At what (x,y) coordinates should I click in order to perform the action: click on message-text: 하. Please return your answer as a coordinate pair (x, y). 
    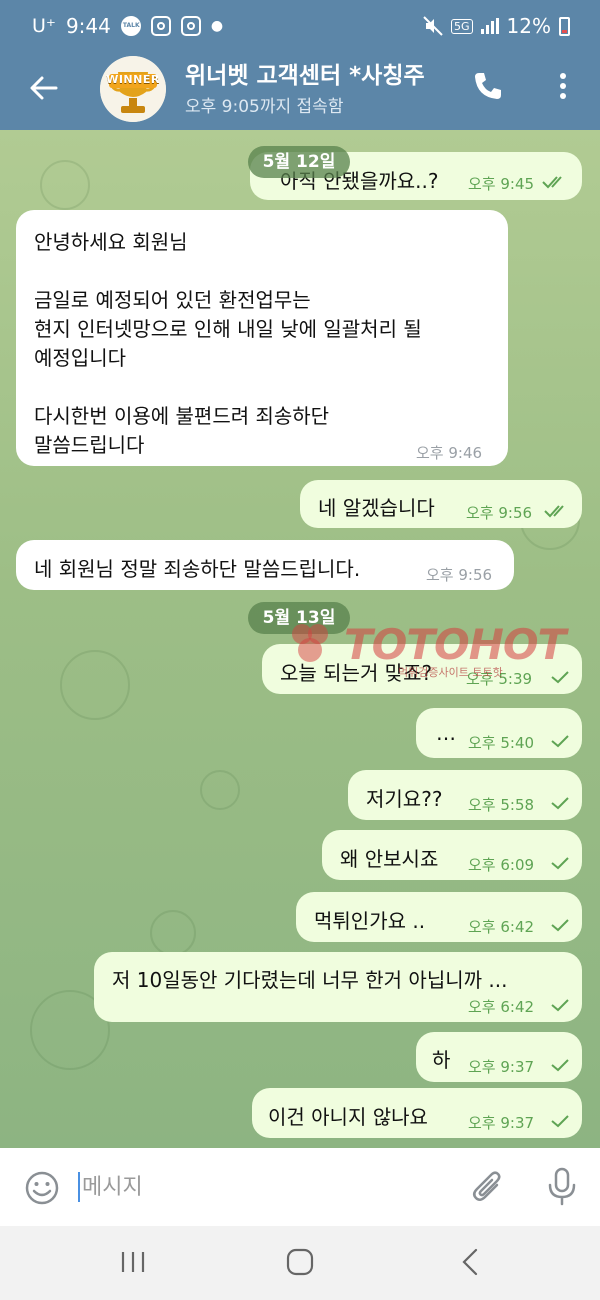
    Looking at the image, I should click on (441, 1060).